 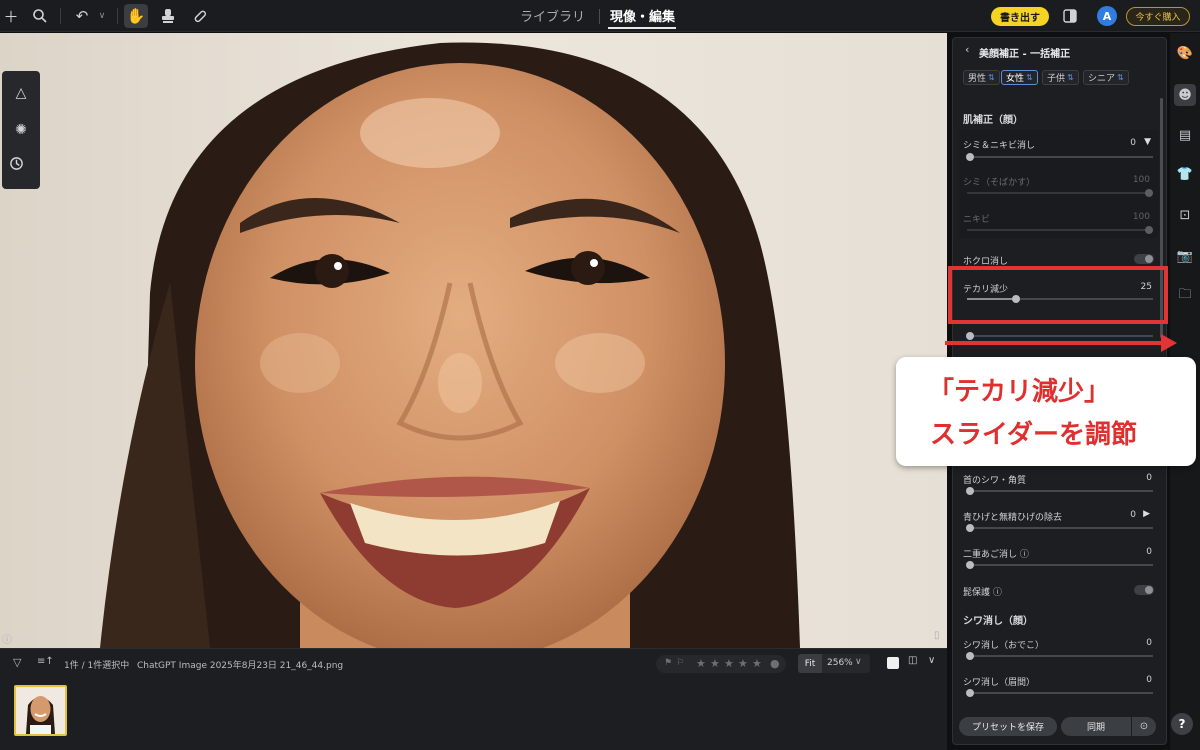 What do you see at coordinates (1141, 217) in the screenshot?
I see `acne-value: 100` at bounding box center [1141, 217].